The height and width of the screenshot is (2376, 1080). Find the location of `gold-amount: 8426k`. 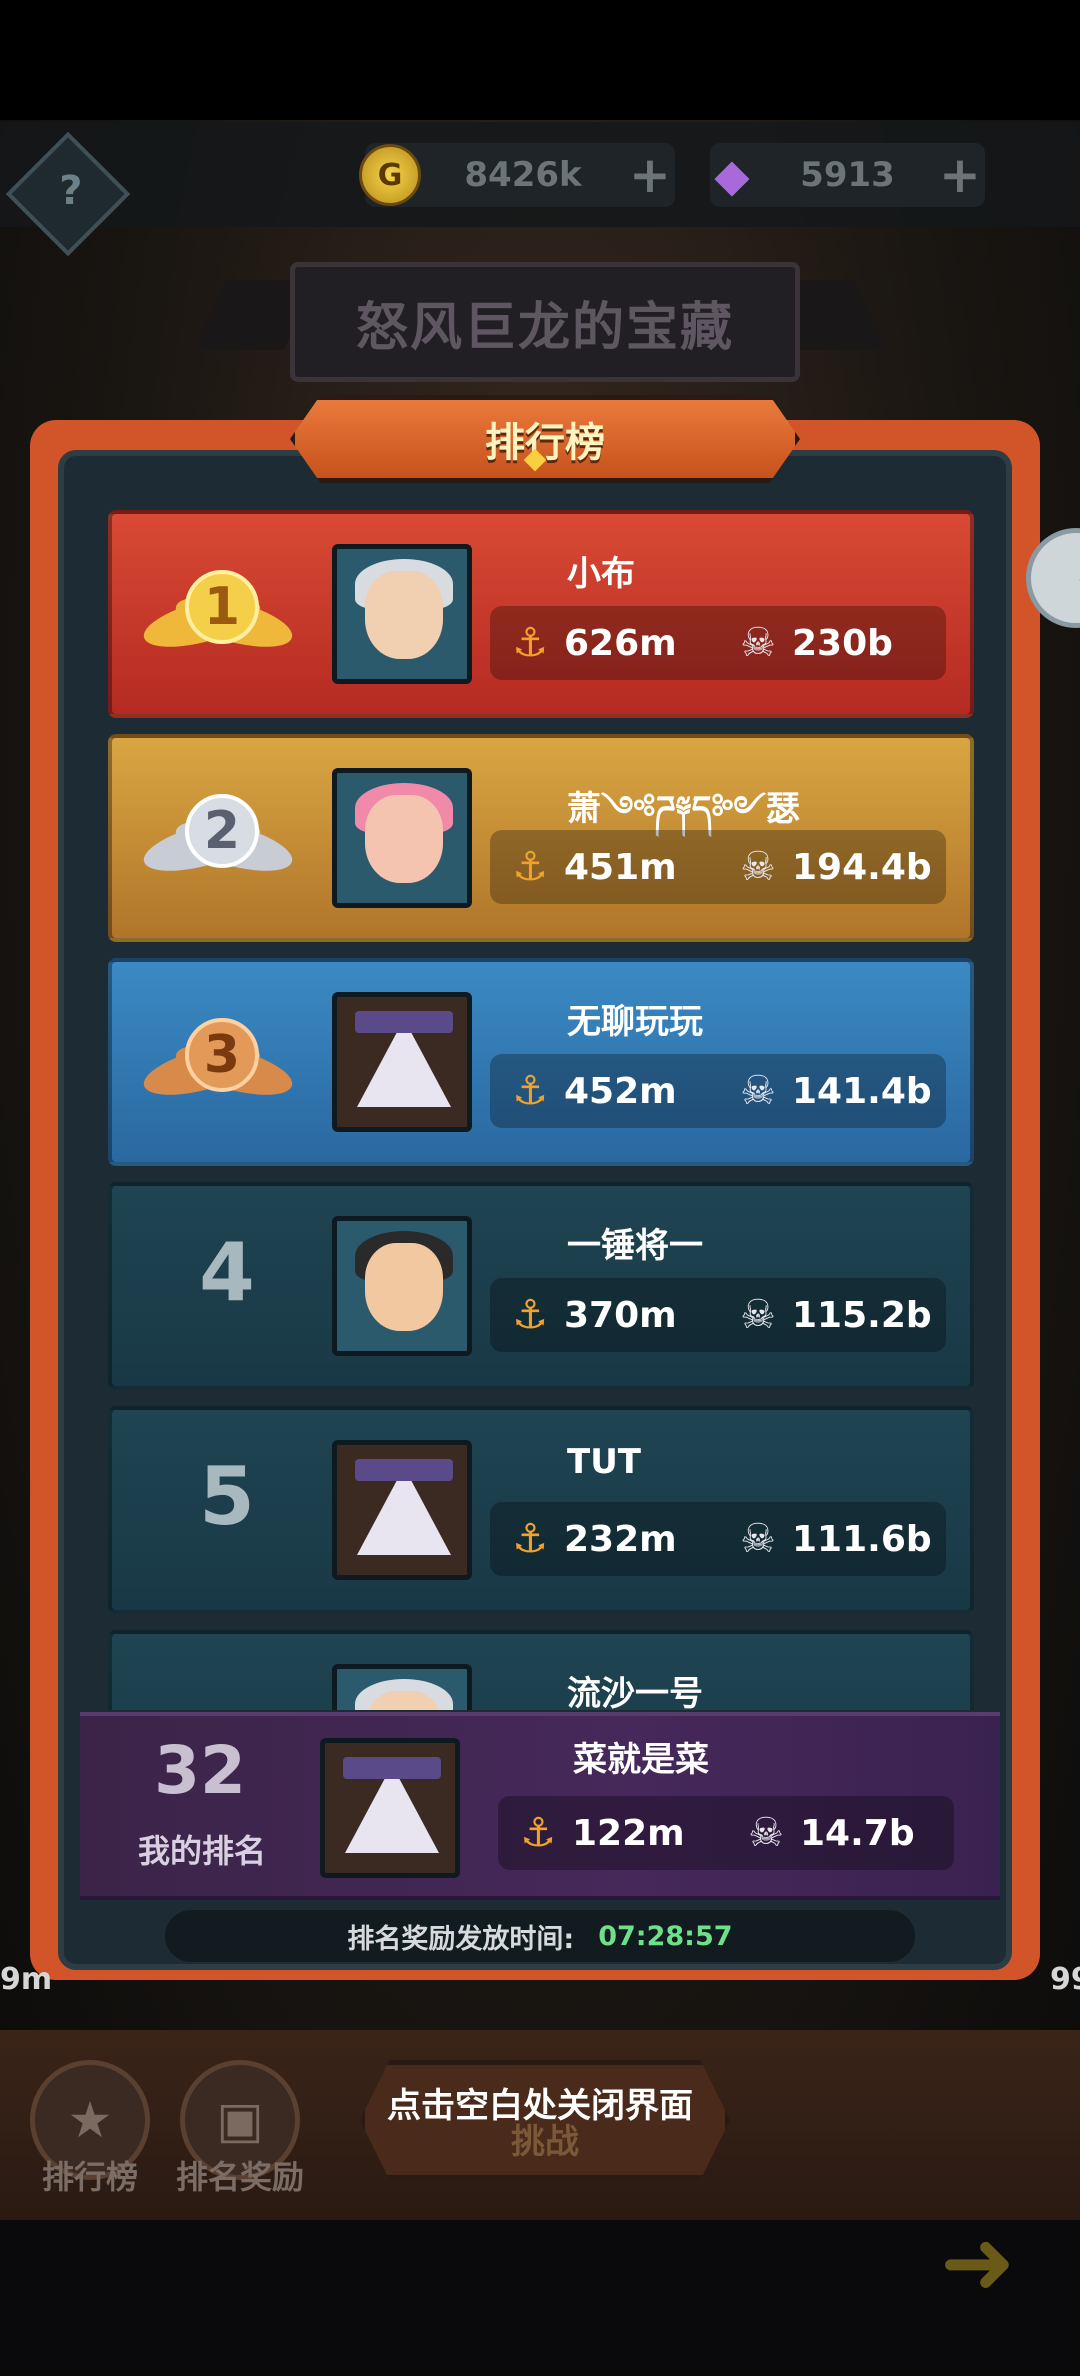

gold-amount: 8426k is located at coordinates (523, 175).